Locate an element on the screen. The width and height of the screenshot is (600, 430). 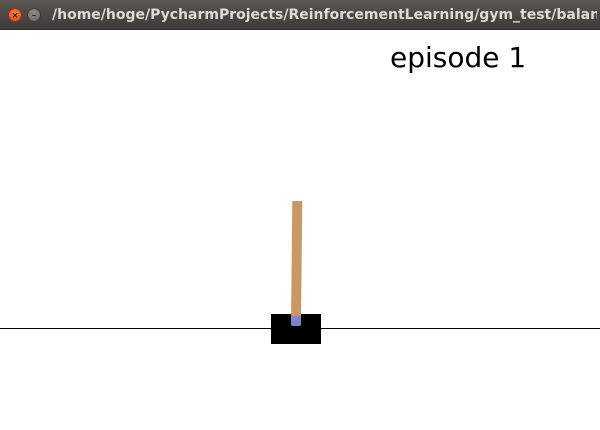
minimize-button: – is located at coordinates (34, 15).